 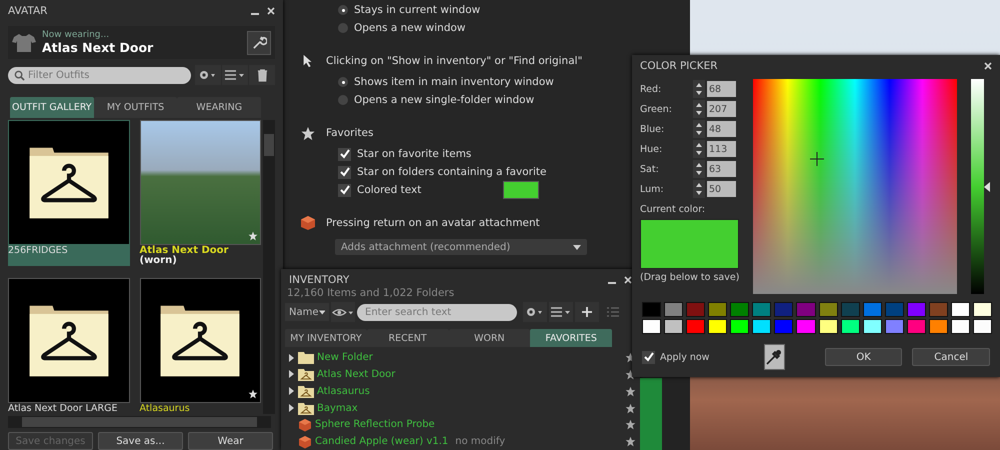 What do you see at coordinates (326, 338) in the screenshot?
I see `tab: MY INVENTORY` at bounding box center [326, 338].